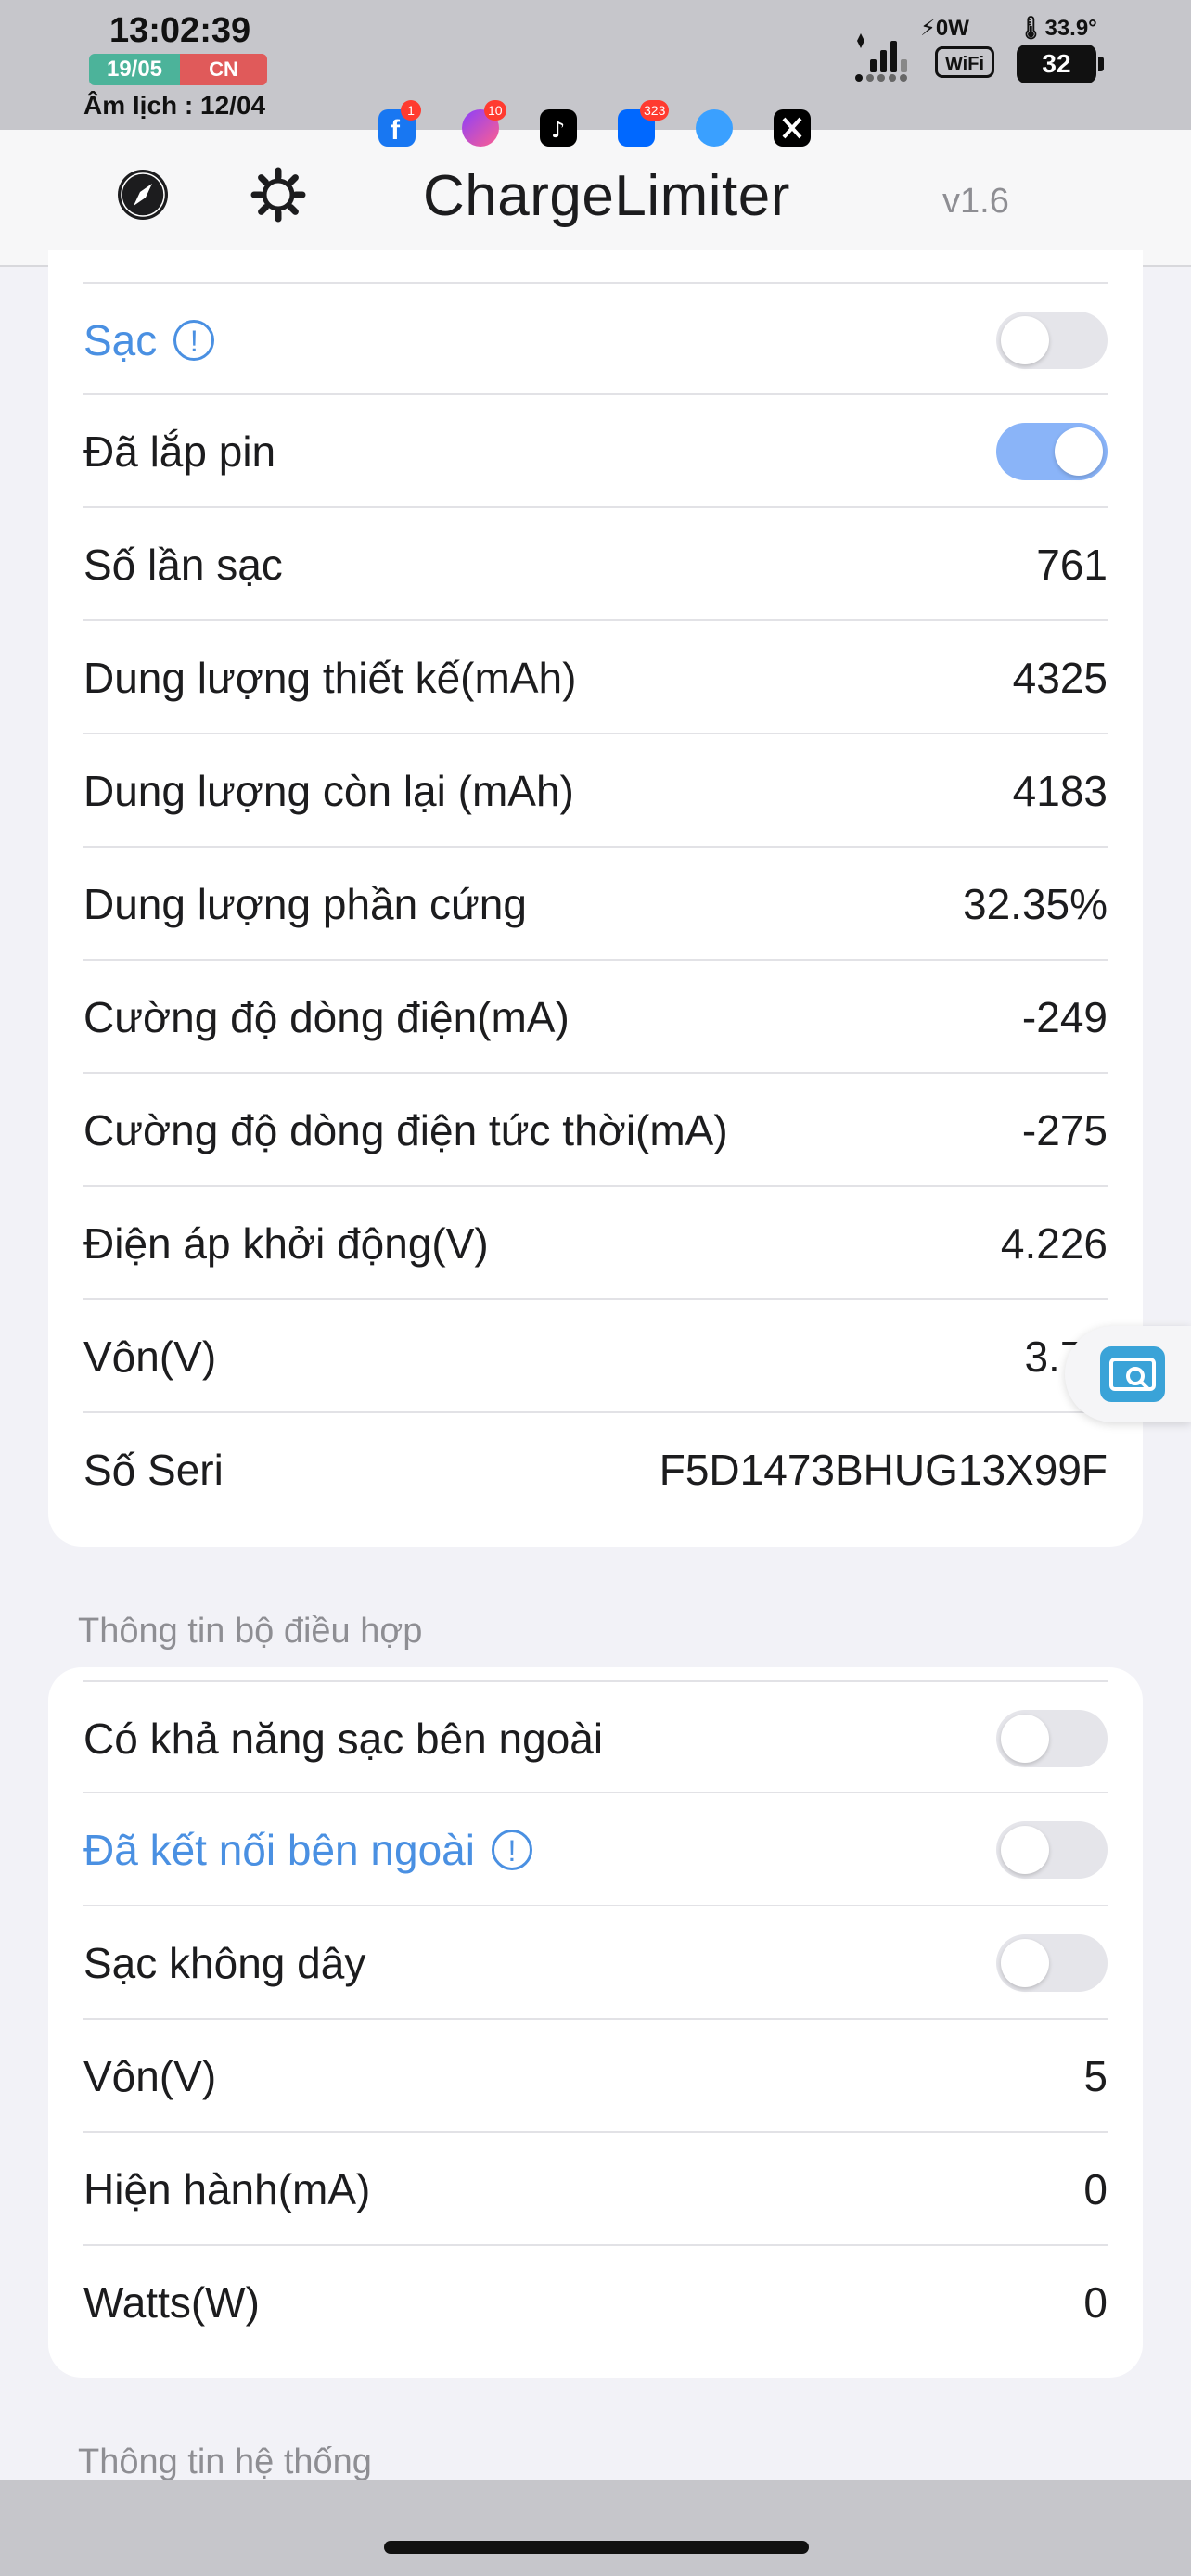  Describe the element at coordinates (326, 1017) in the screenshot. I see `current-label: Cường độ dòng điện(mA)` at that location.